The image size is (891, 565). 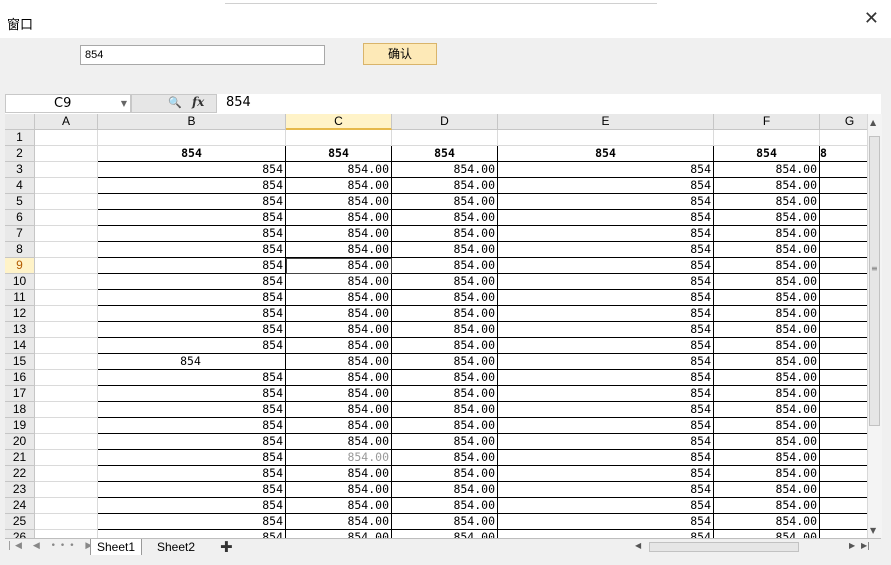 What do you see at coordinates (20, 154) in the screenshot?
I see `row-header: 2` at bounding box center [20, 154].